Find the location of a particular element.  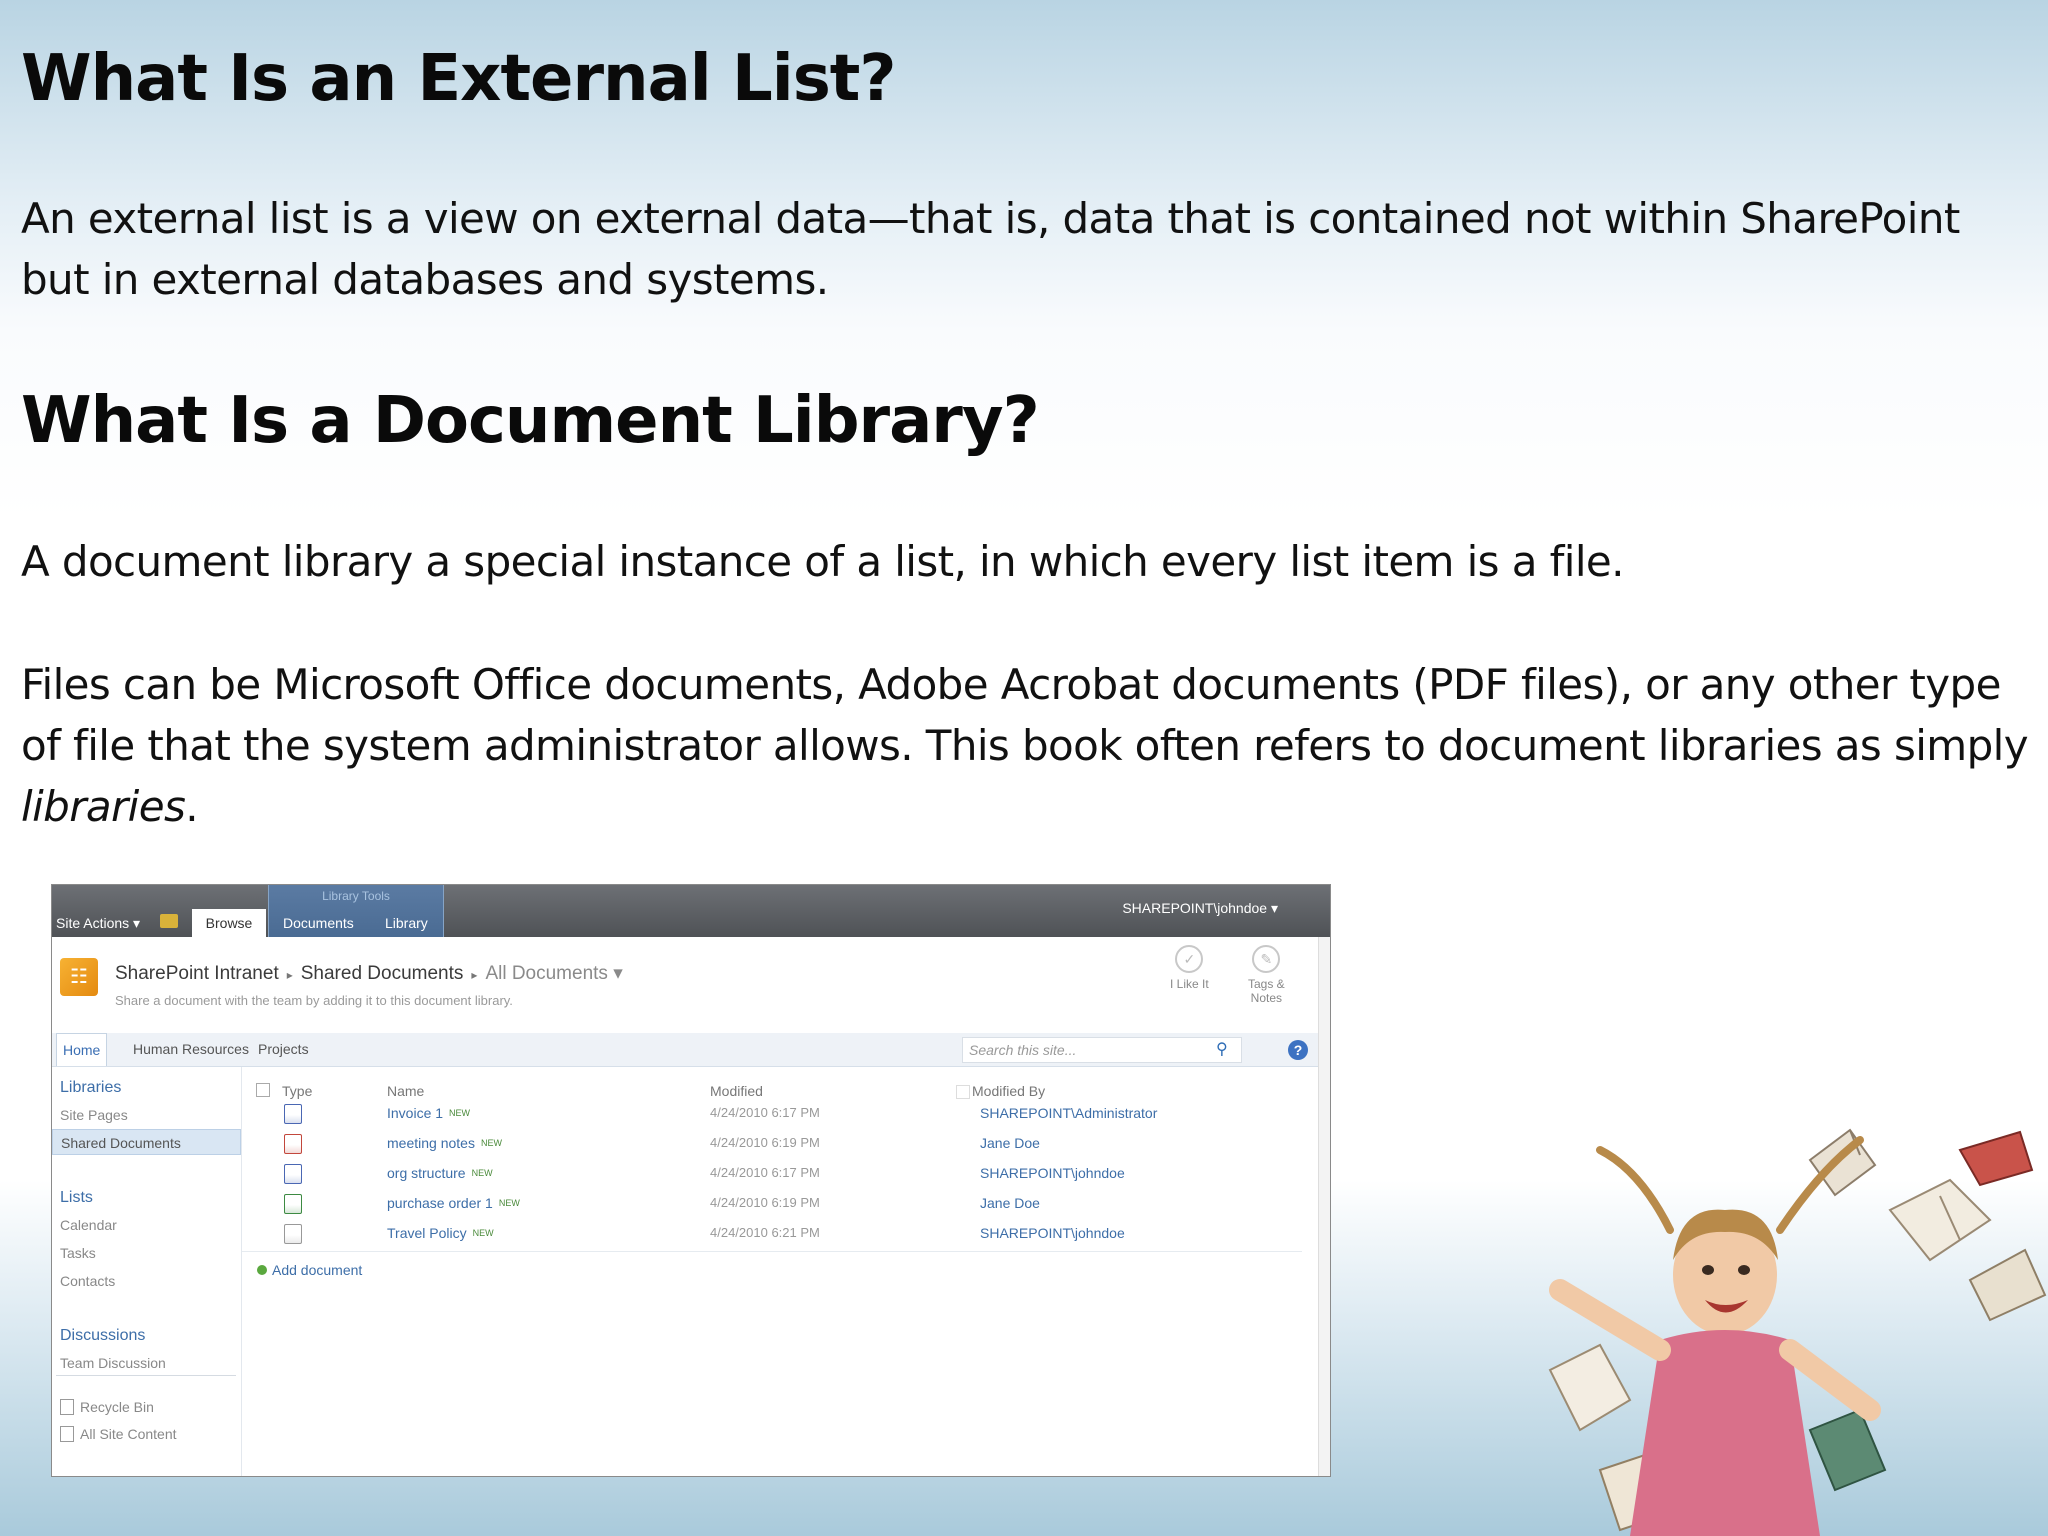

site-content-icon is located at coordinates (67, 1434).